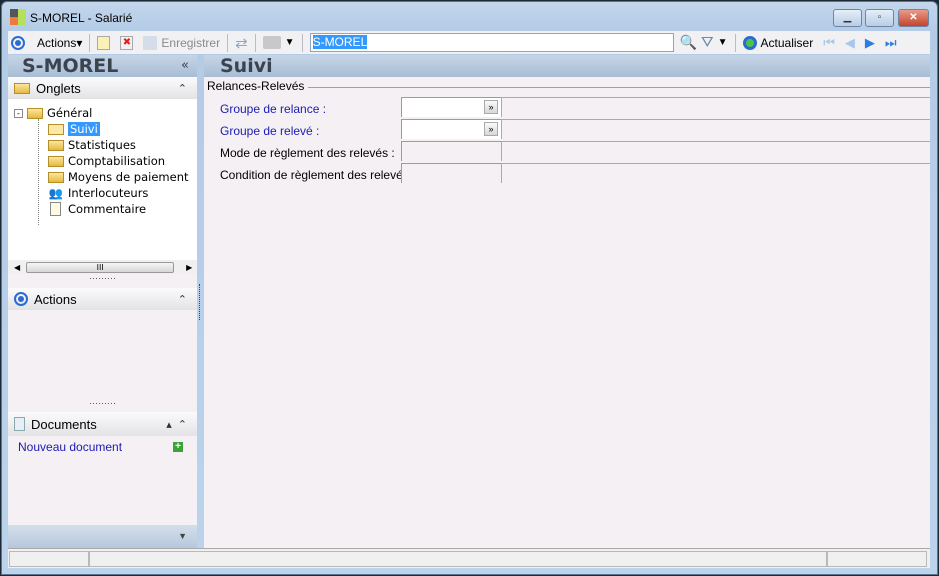 This screenshot has height=576, width=939. I want to click on scrollbar-thumb: III, so click(100, 267).